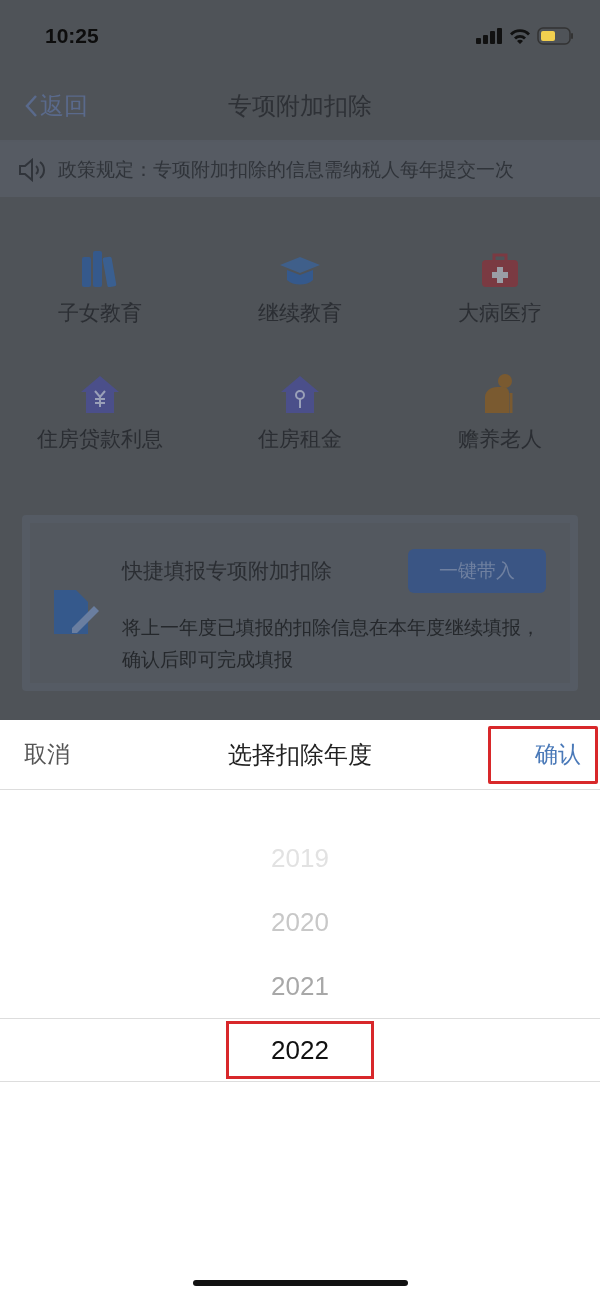 The image size is (600, 1298). What do you see at coordinates (300, 1050) in the screenshot?
I see `year-option: 2022` at bounding box center [300, 1050].